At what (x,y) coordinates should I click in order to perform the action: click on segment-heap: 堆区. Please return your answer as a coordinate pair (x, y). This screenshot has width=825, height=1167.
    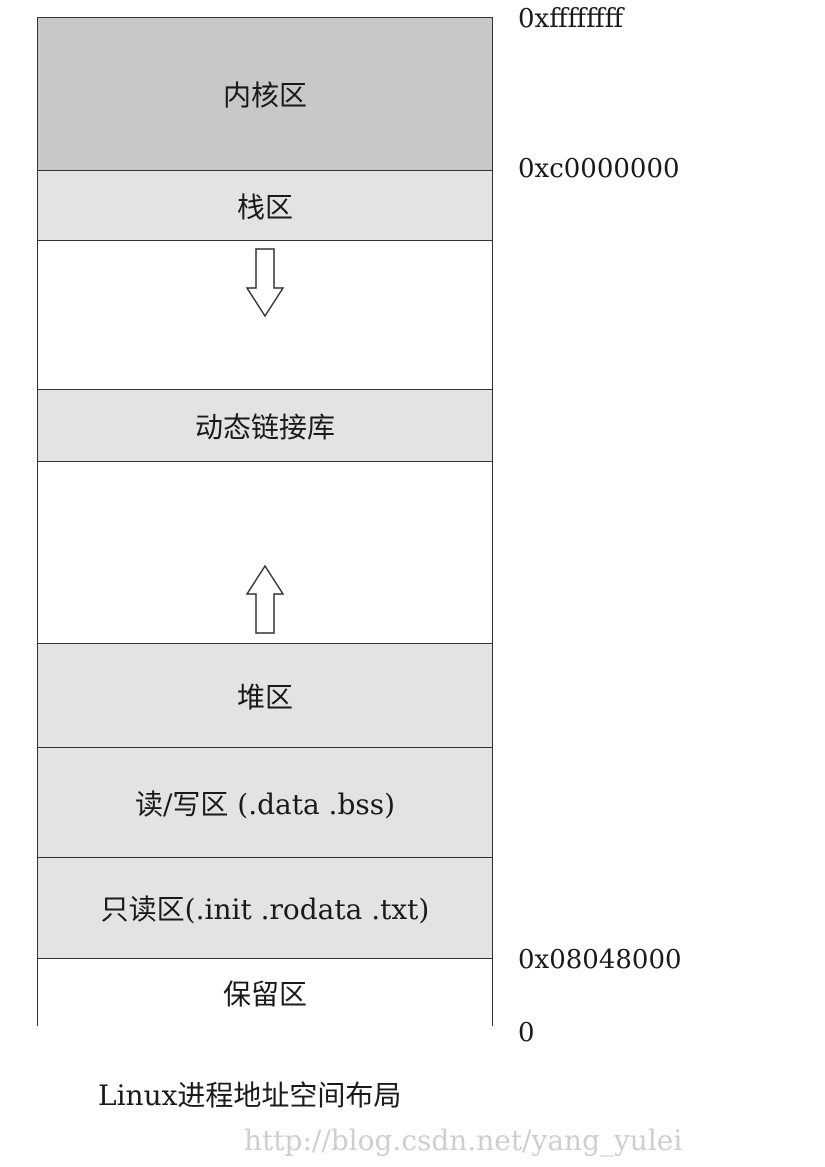
    Looking at the image, I should click on (265, 696).